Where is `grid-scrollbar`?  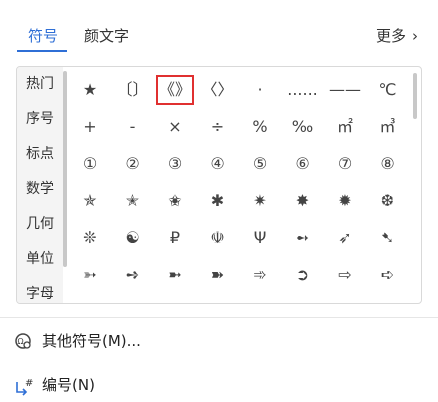 grid-scrollbar is located at coordinates (415, 96).